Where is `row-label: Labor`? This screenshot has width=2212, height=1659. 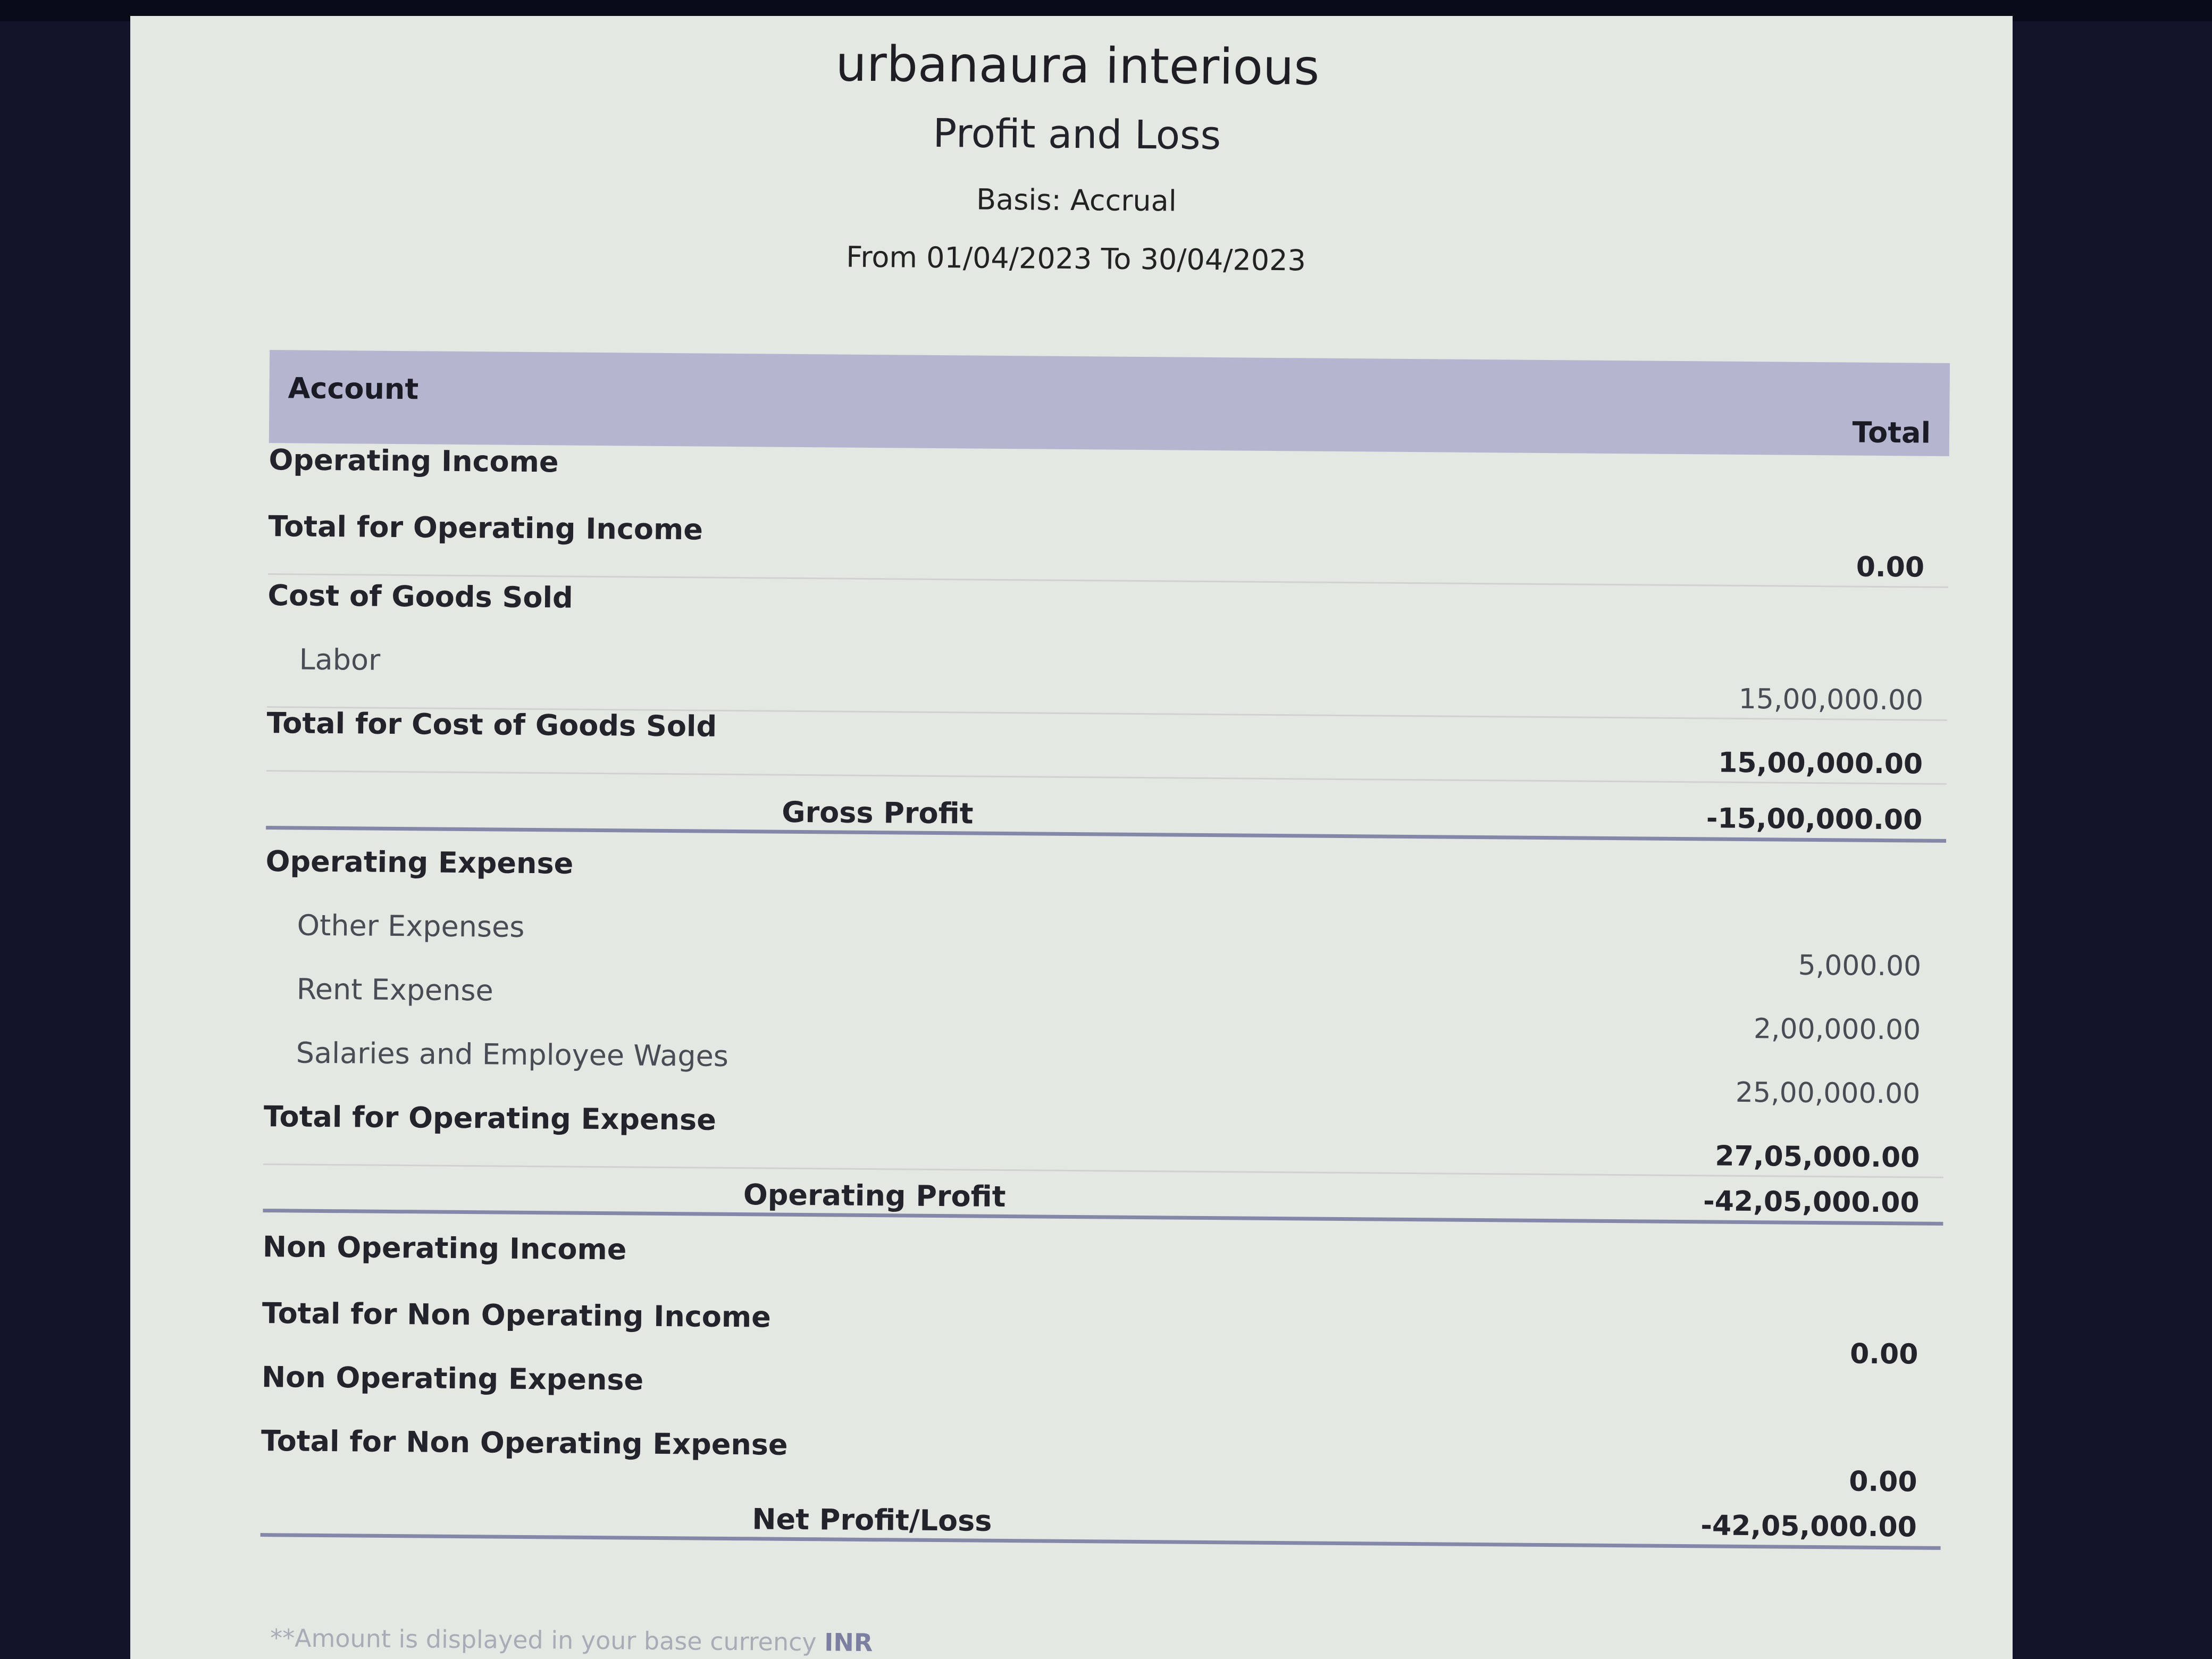 row-label: Labor is located at coordinates (340, 659).